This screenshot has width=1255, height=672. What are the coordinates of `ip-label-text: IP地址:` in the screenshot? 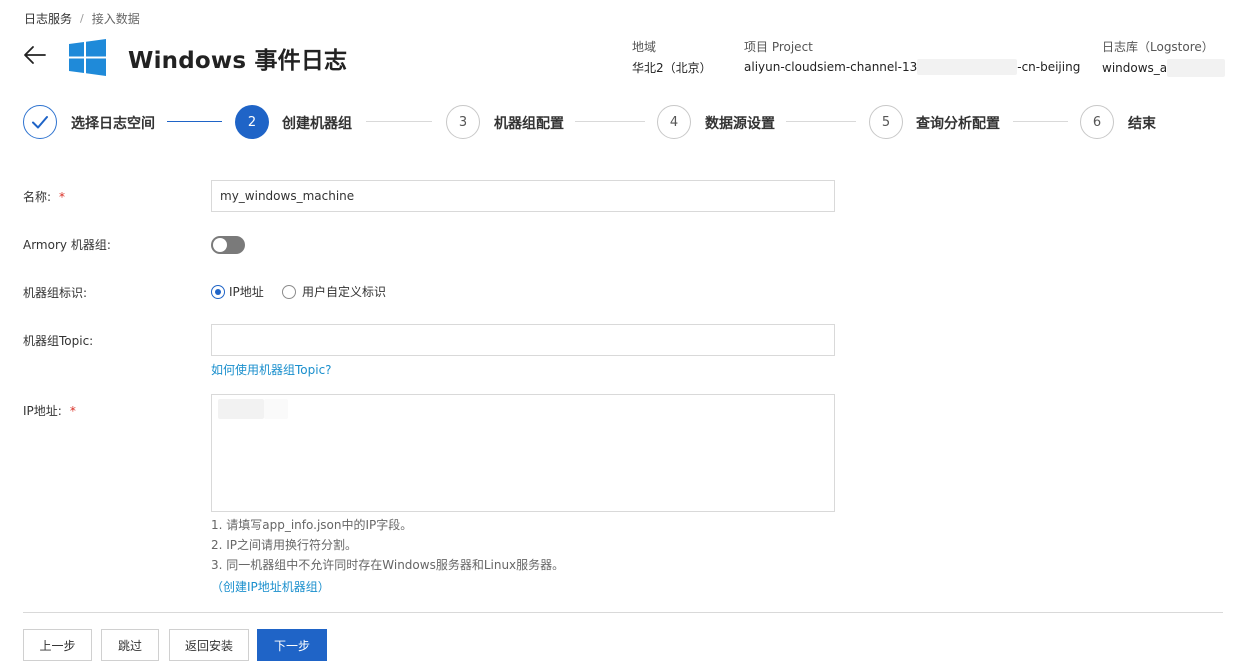 It's located at (42, 411).